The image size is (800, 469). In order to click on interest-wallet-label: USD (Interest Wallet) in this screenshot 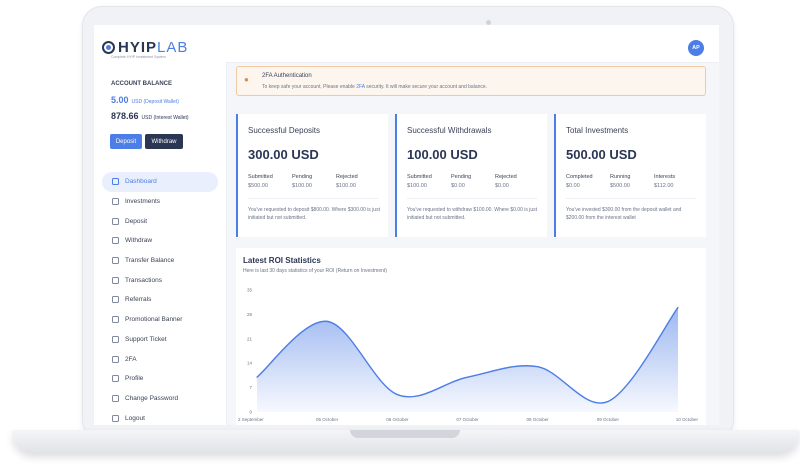, I will do `click(165, 118)`.